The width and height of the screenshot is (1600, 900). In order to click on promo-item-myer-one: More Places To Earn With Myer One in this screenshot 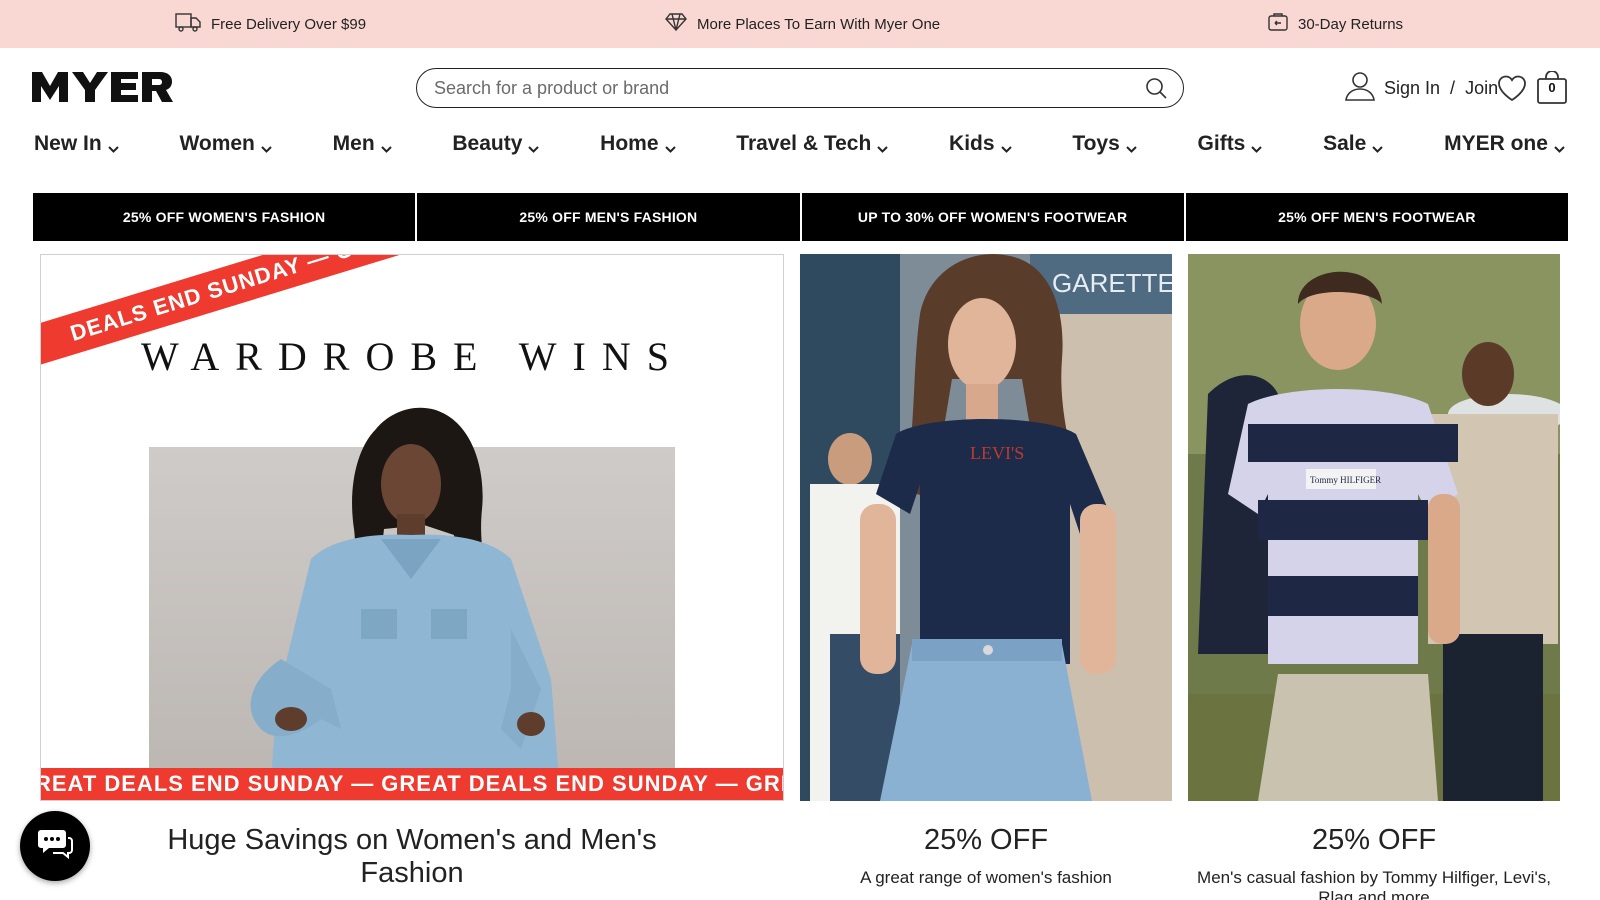, I will do `click(802, 24)`.